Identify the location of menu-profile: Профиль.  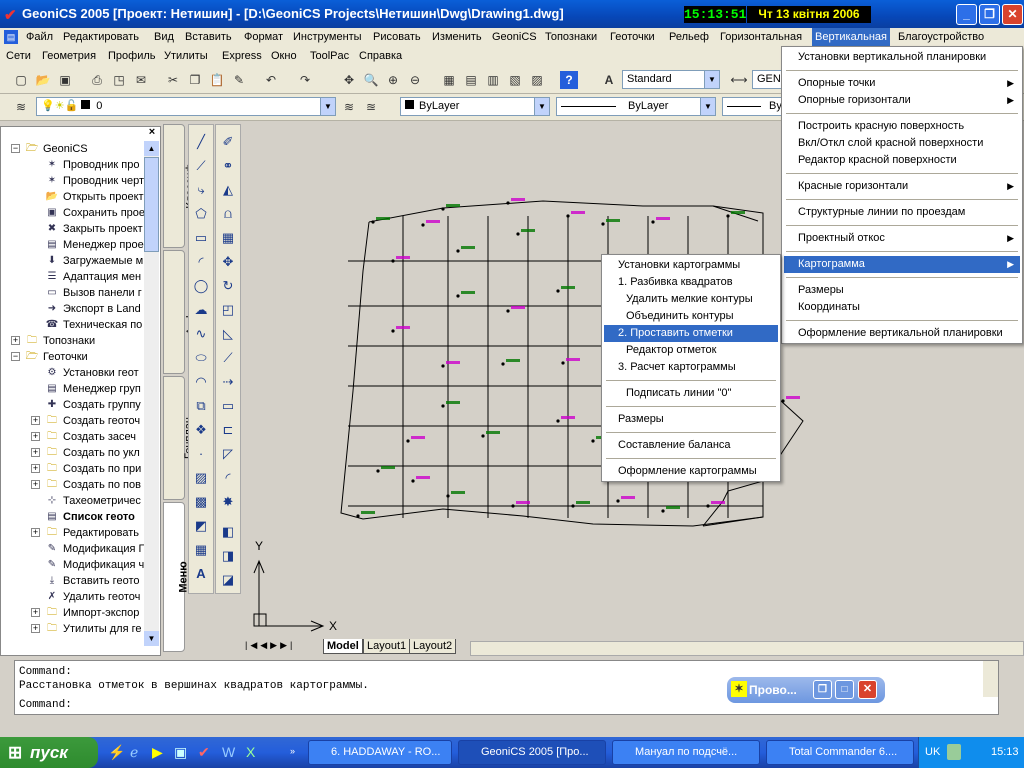
(132, 56).